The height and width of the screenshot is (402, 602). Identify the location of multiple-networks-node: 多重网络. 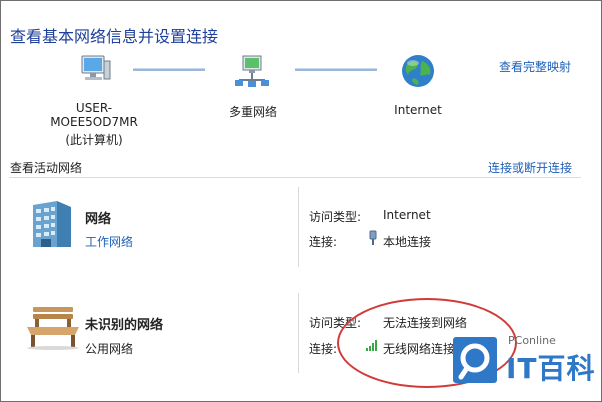
(253, 86).